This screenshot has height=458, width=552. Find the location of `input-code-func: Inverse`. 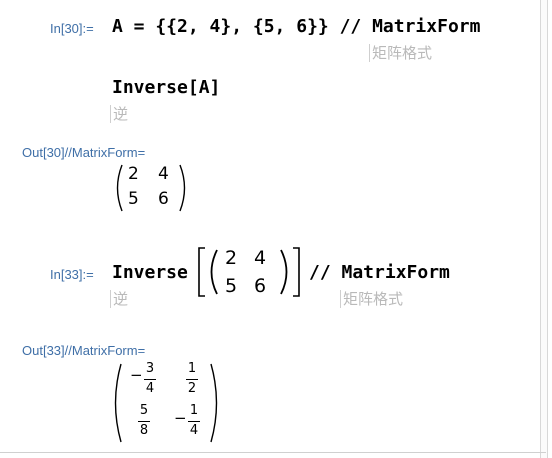

input-code-func: Inverse is located at coordinates (150, 272).